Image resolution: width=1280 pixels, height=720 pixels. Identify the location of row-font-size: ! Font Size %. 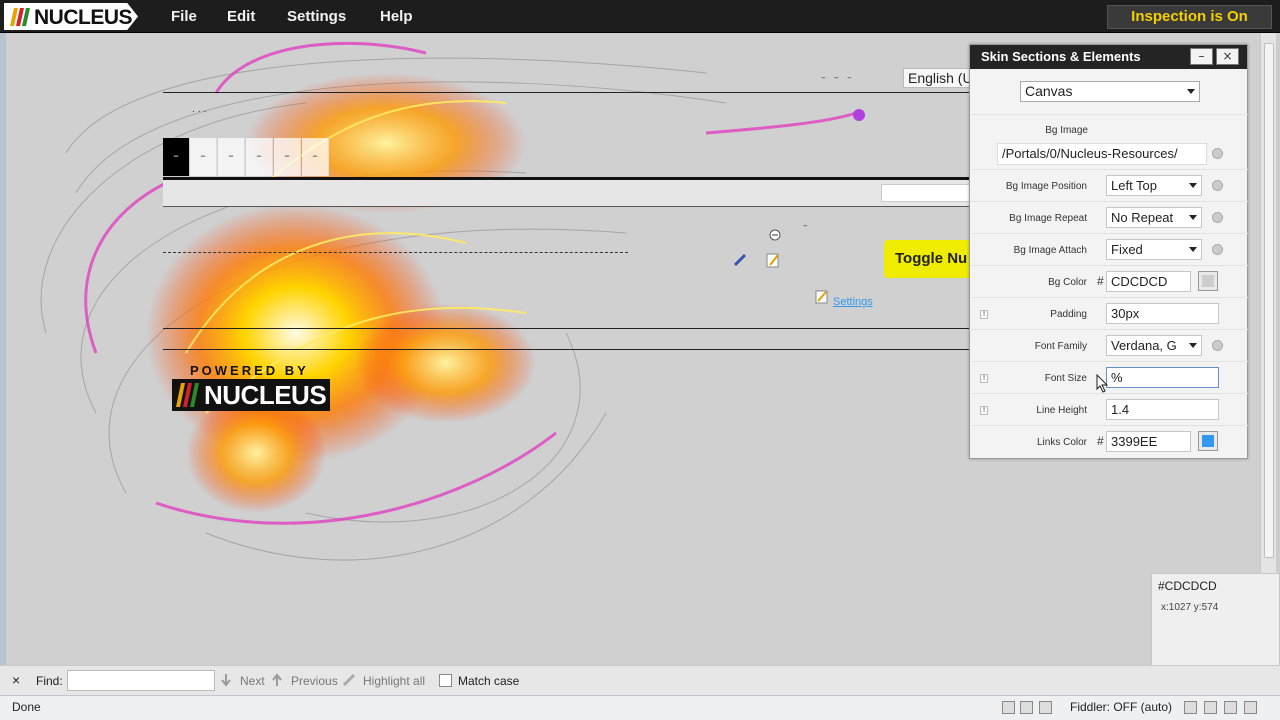
(1109, 377).